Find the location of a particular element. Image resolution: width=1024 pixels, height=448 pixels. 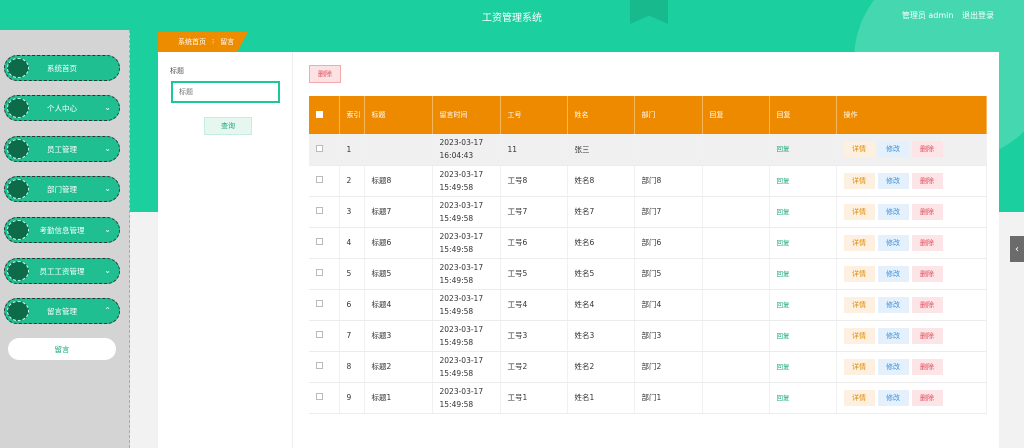

cell-emp-no: 工号1 is located at coordinates (534, 398).